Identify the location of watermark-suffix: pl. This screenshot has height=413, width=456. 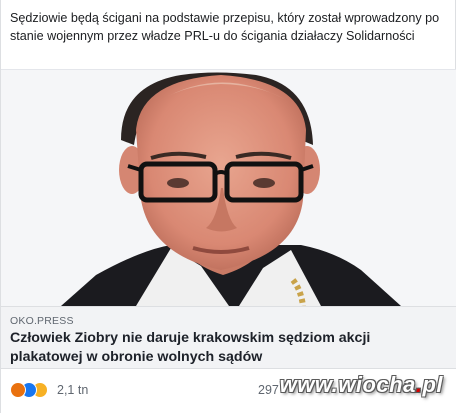
(432, 384).